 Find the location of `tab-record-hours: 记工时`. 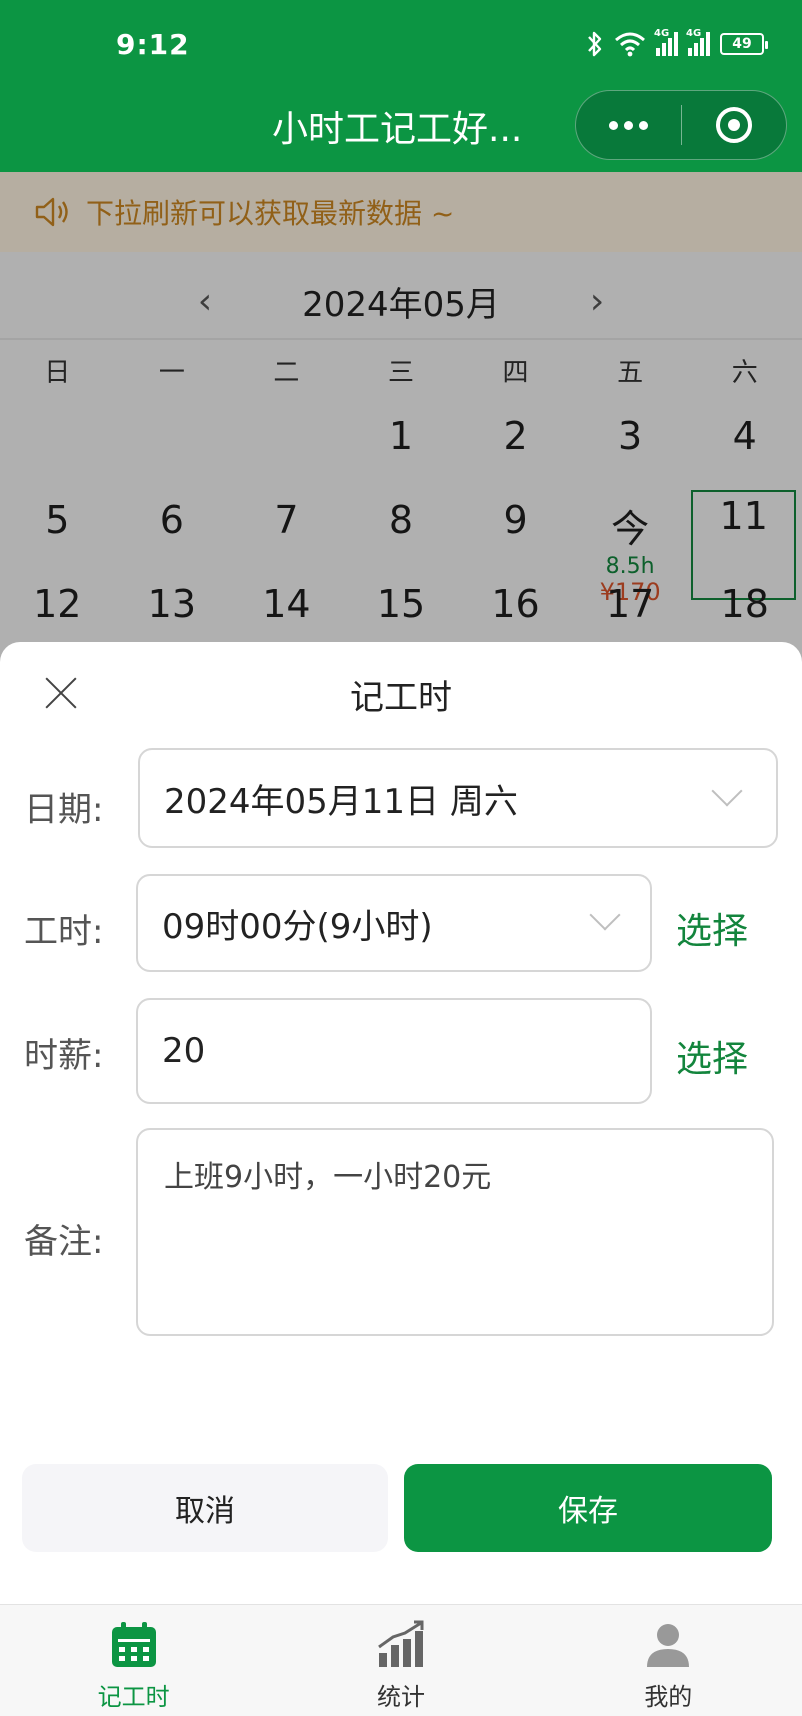

tab-record-hours: 记工时 is located at coordinates (133, 1660).